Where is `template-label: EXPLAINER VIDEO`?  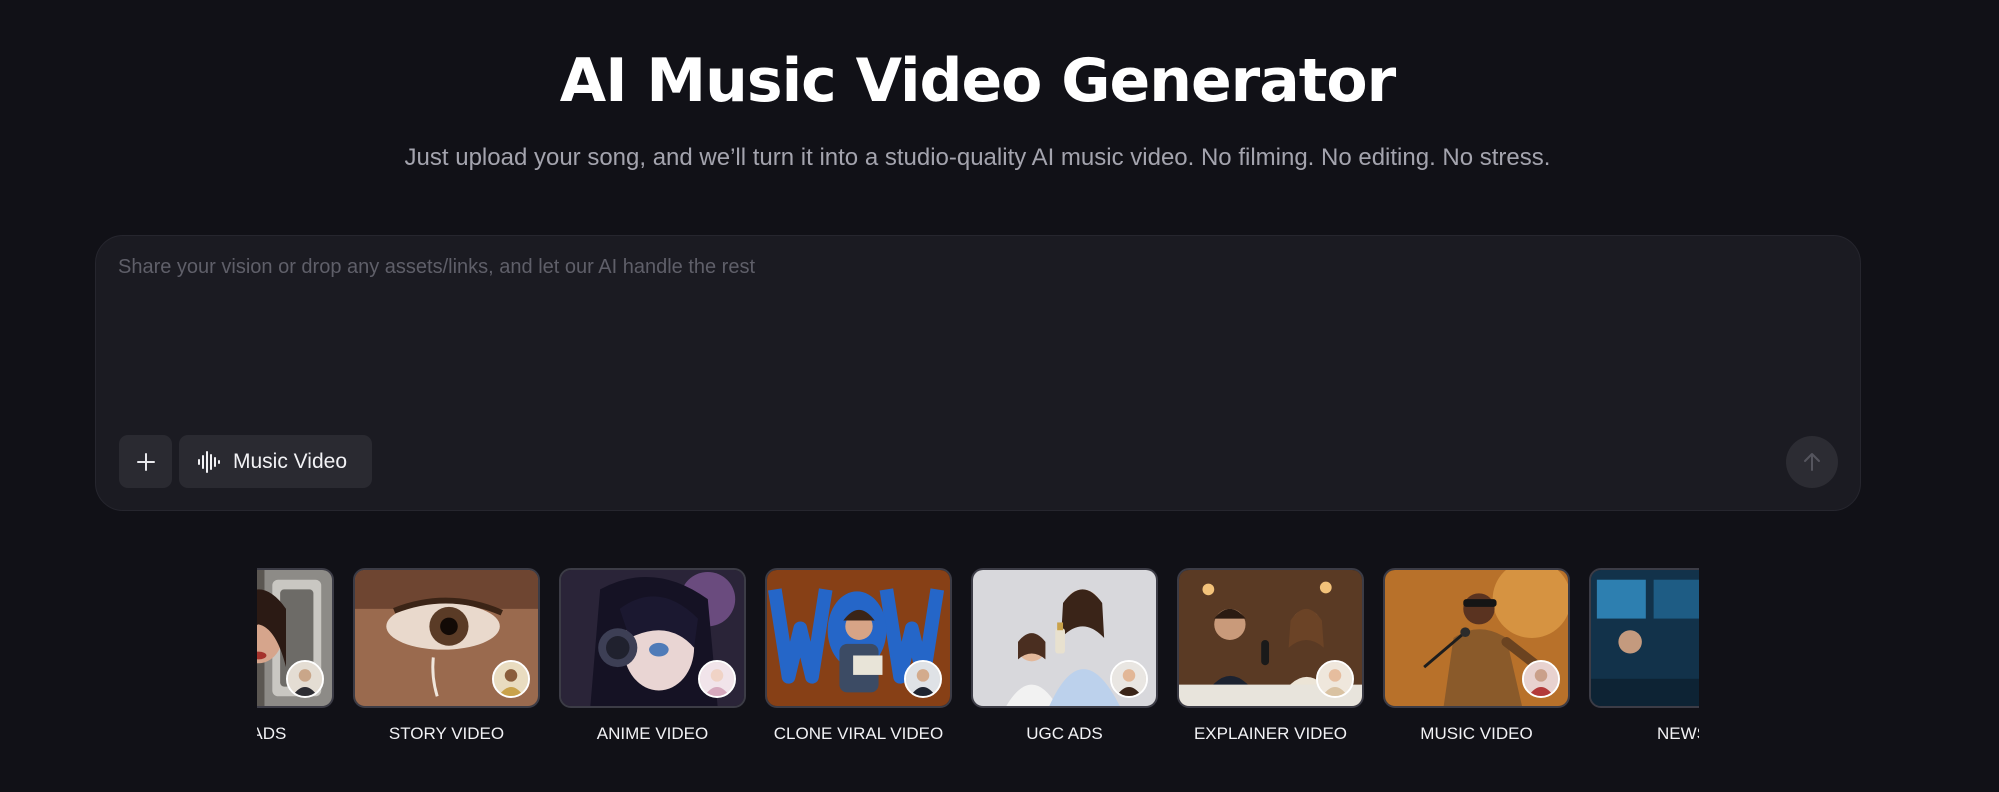
template-label: EXPLAINER VIDEO is located at coordinates (1270, 733).